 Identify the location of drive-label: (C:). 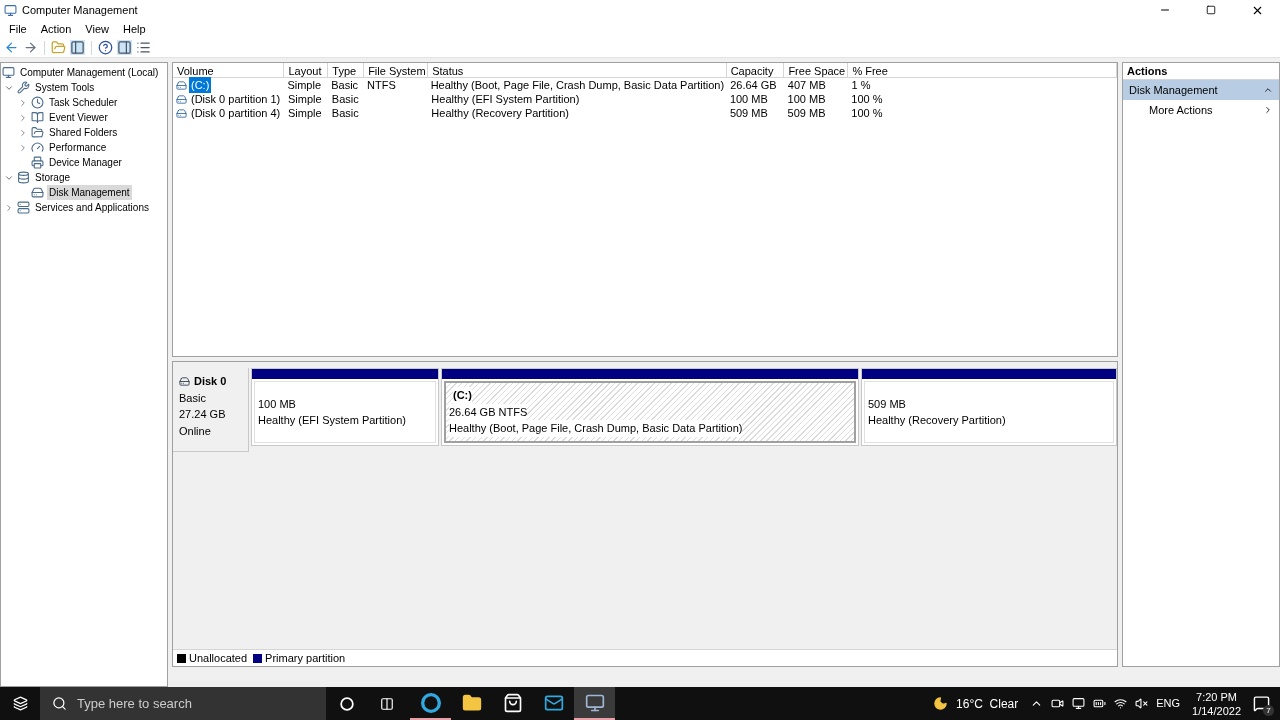
(200, 85).